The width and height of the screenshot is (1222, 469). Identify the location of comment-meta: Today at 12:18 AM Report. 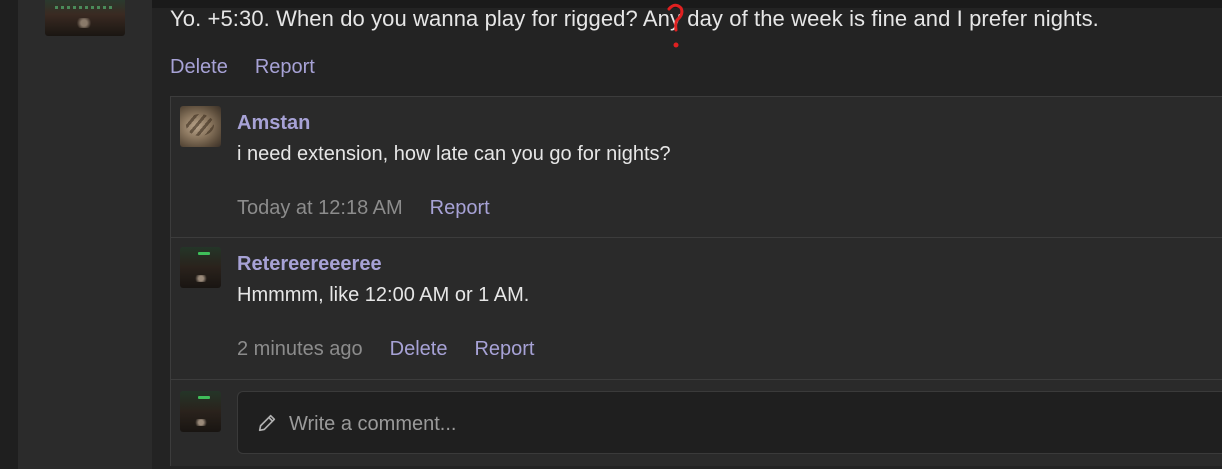
(363, 208).